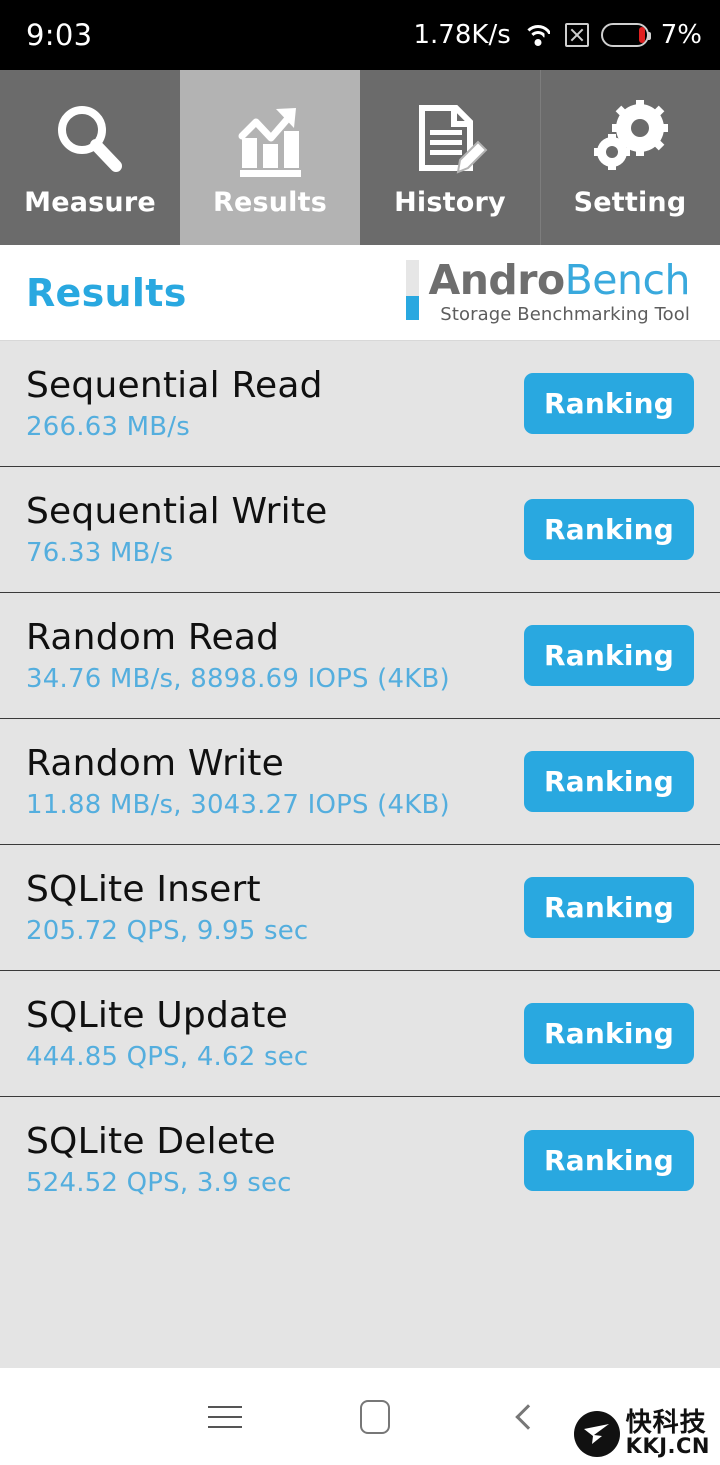 Image resolution: width=720 pixels, height=1465 pixels. I want to click on row-texts: SQLite Insert 205.72 QPS, 9.95 sec, so click(167, 907).